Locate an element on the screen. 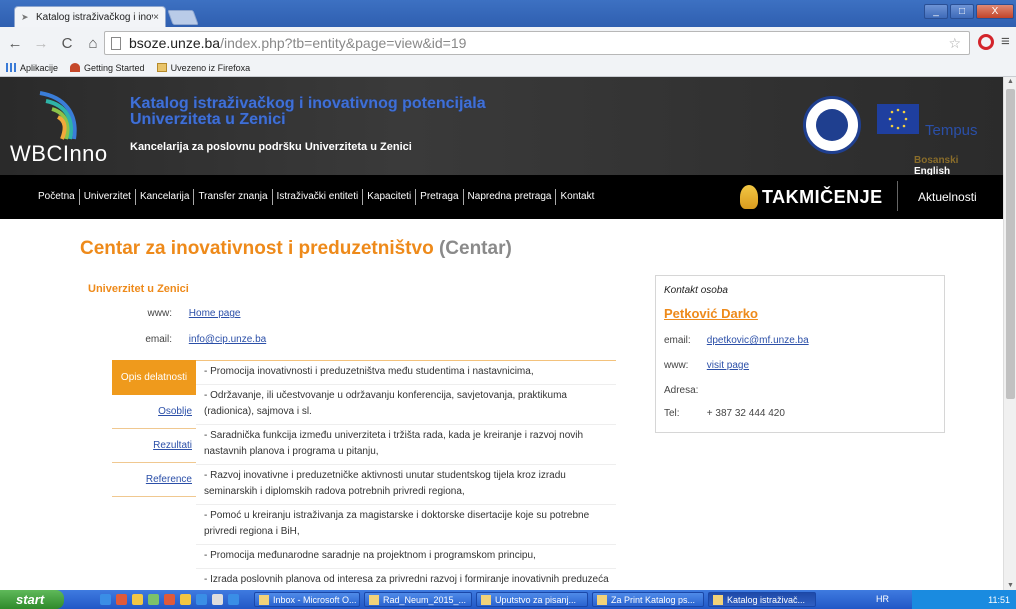  entity-name: Centar za inovativnost i preduzetništvo is located at coordinates (257, 248).